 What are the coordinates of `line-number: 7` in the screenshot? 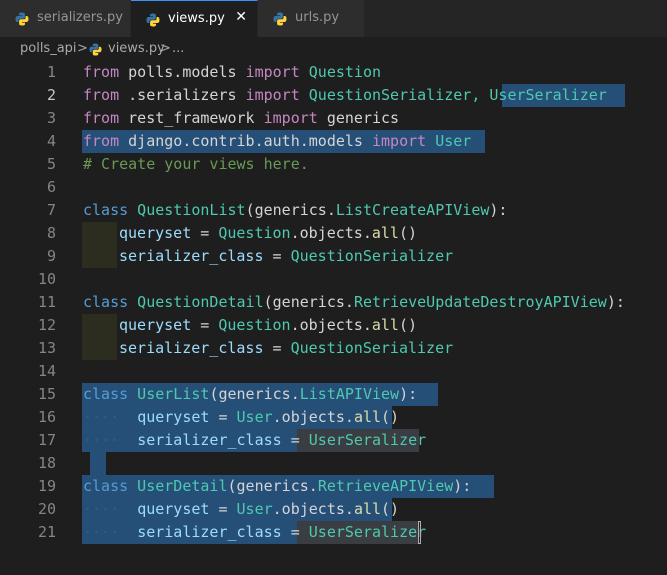 It's located at (51, 210).